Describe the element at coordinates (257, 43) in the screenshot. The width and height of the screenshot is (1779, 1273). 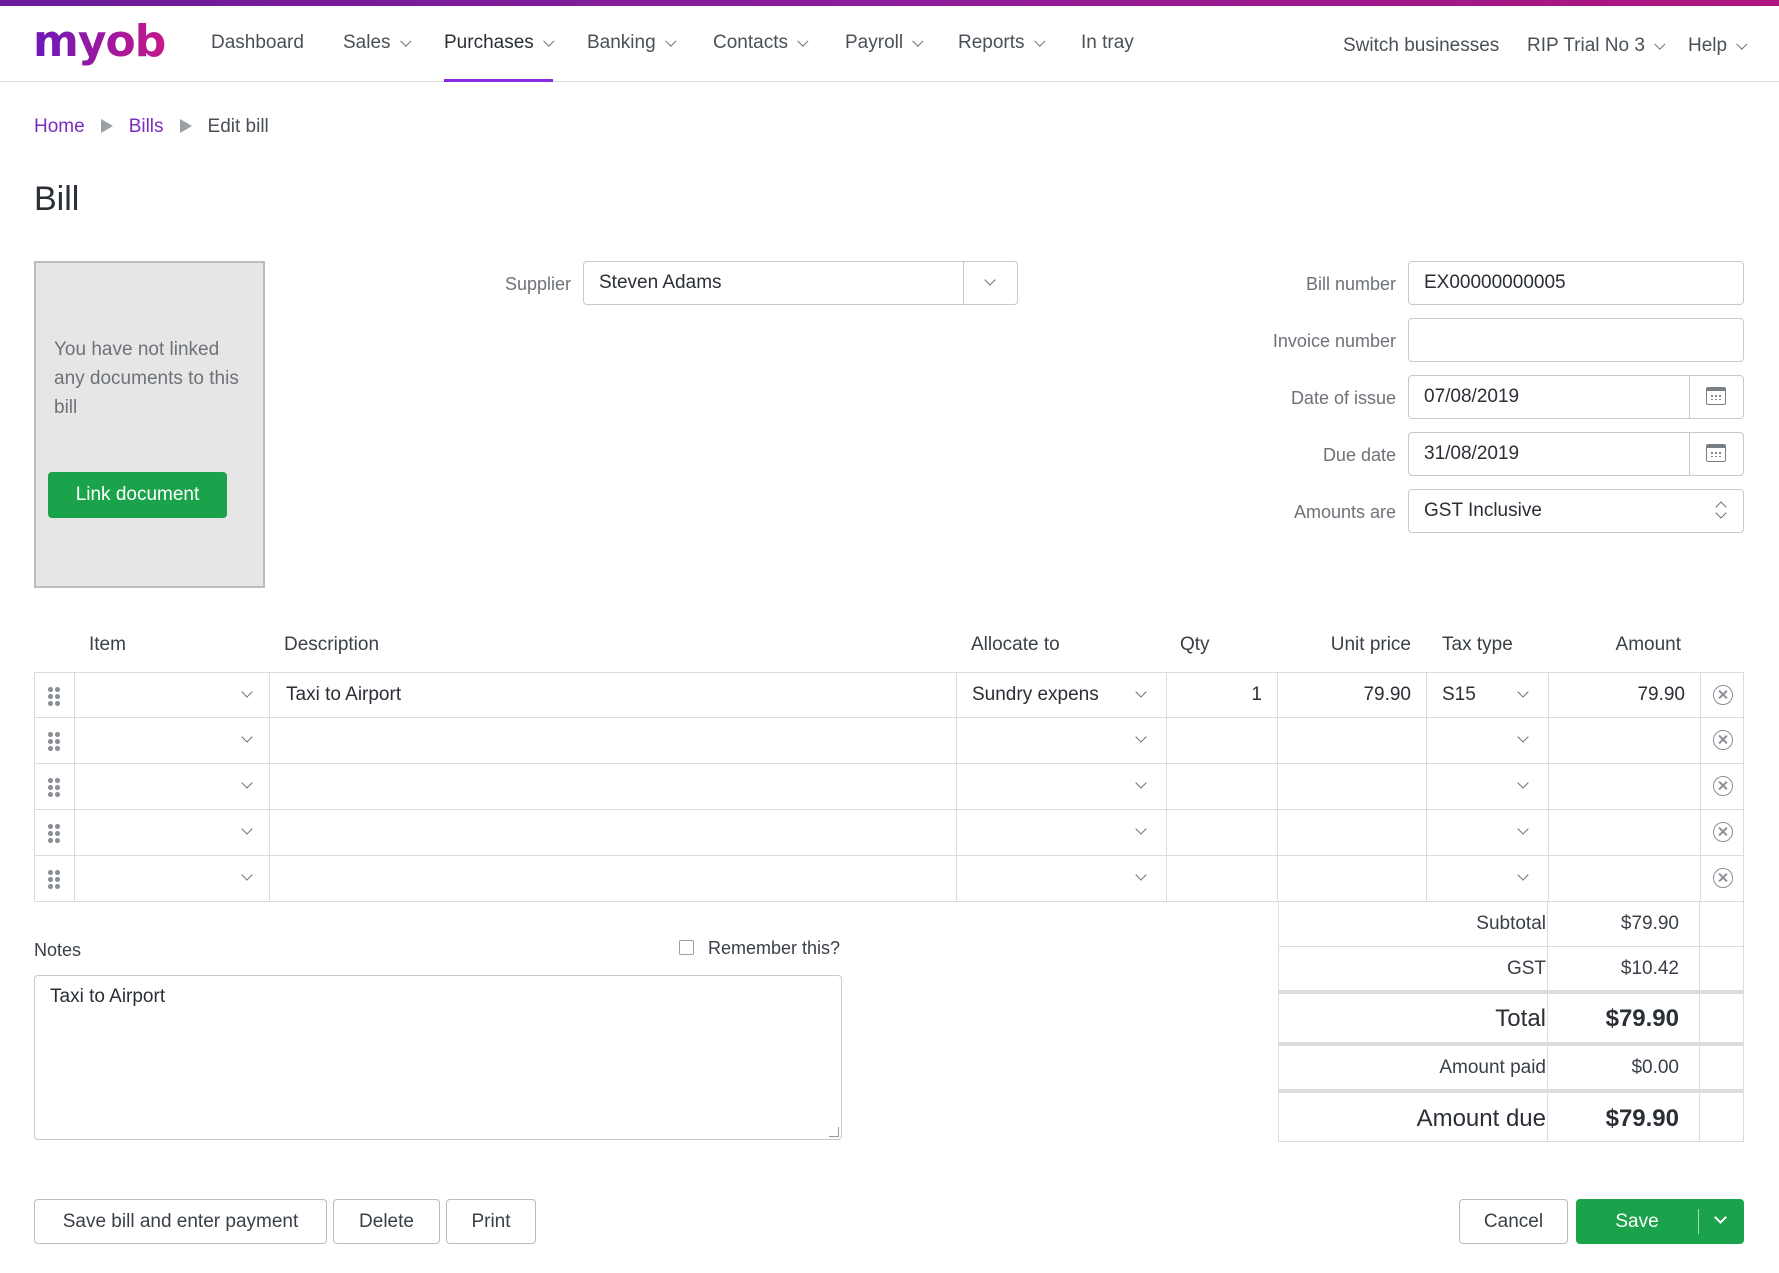
I see `nav-dashboard: Dashboard` at that location.